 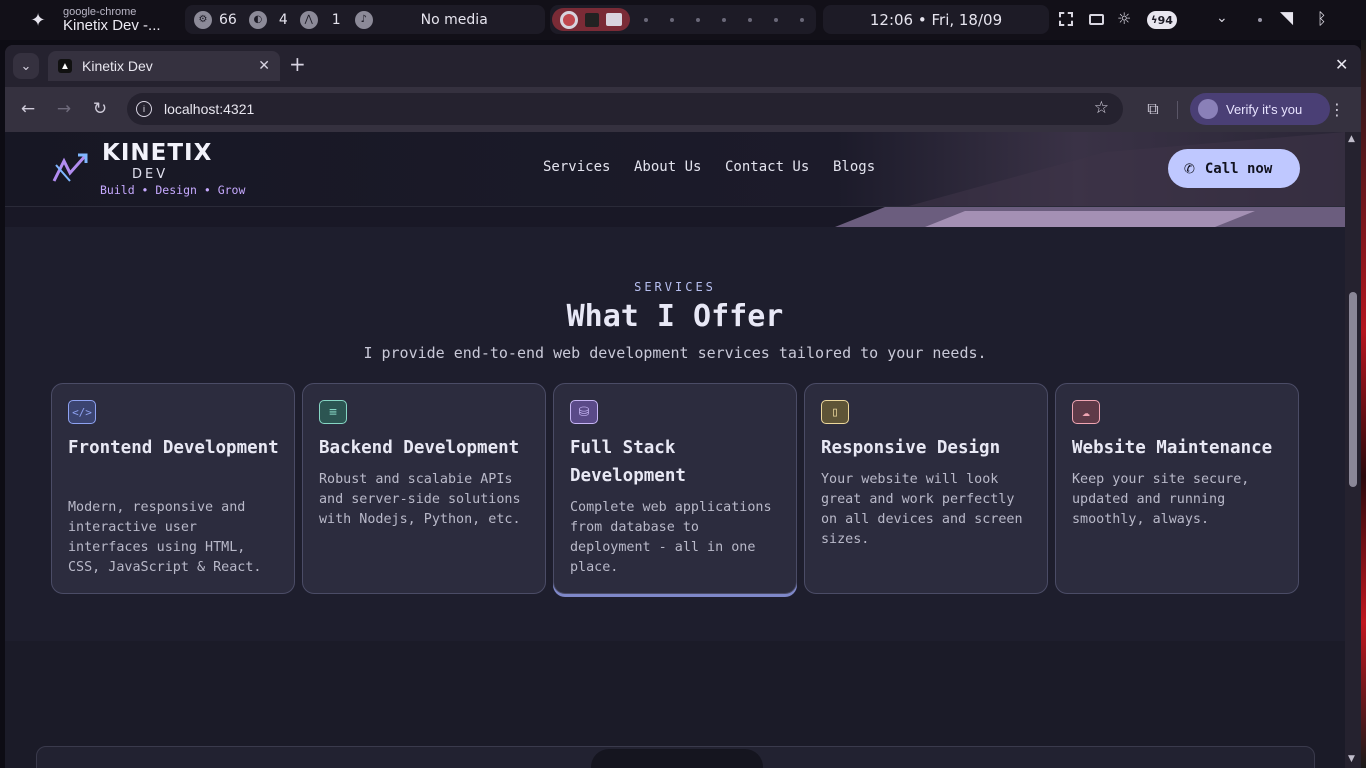 I want to click on bookmark-star-icon: ☆, so click(x=1101, y=108).